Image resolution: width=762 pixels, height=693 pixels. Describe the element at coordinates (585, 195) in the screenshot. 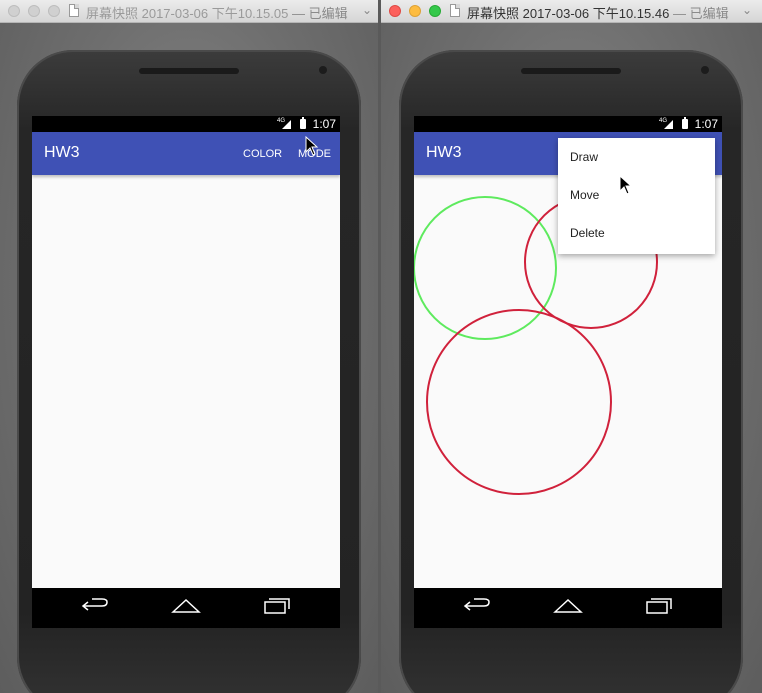

I see `menu-item-label: Move` at that location.